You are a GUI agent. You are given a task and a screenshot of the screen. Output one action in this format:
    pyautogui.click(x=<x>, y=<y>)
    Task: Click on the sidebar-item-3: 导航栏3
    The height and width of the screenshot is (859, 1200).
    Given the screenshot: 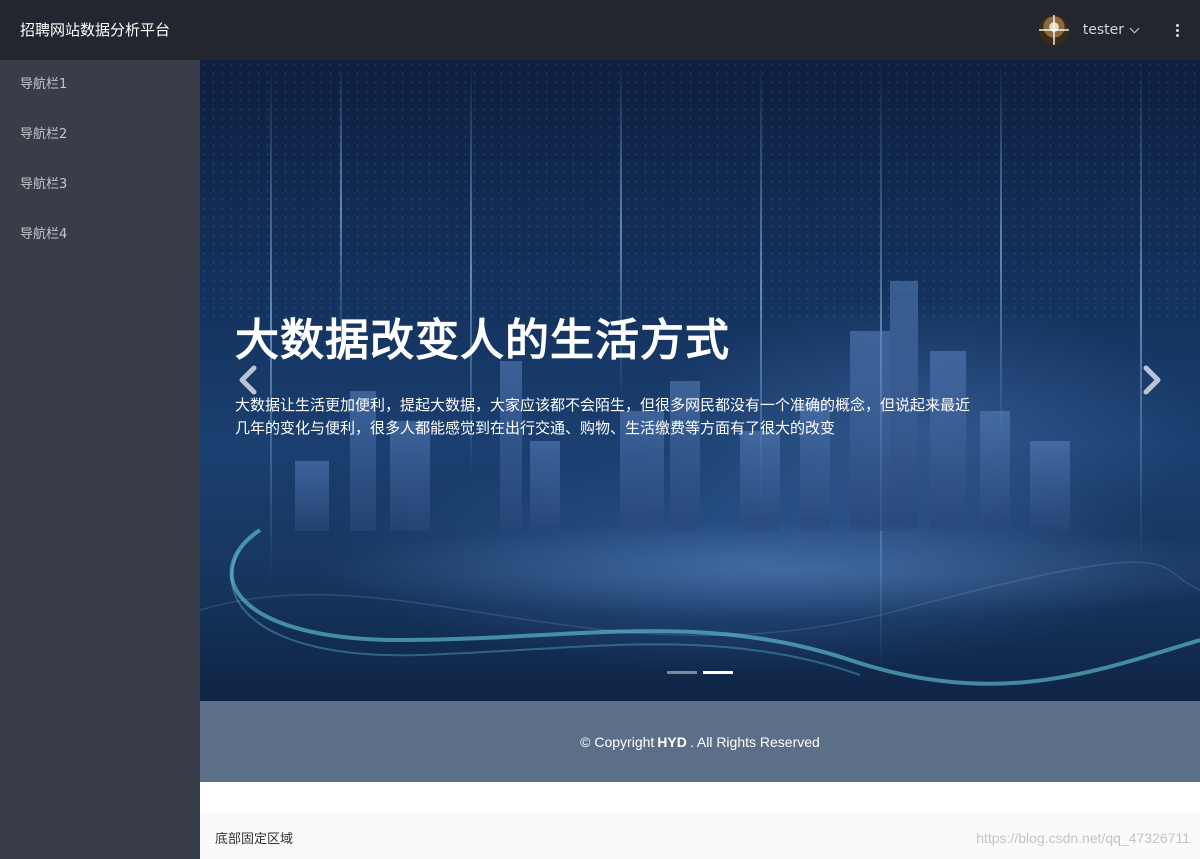 What is the action you would take?
    pyautogui.click(x=100, y=185)
    